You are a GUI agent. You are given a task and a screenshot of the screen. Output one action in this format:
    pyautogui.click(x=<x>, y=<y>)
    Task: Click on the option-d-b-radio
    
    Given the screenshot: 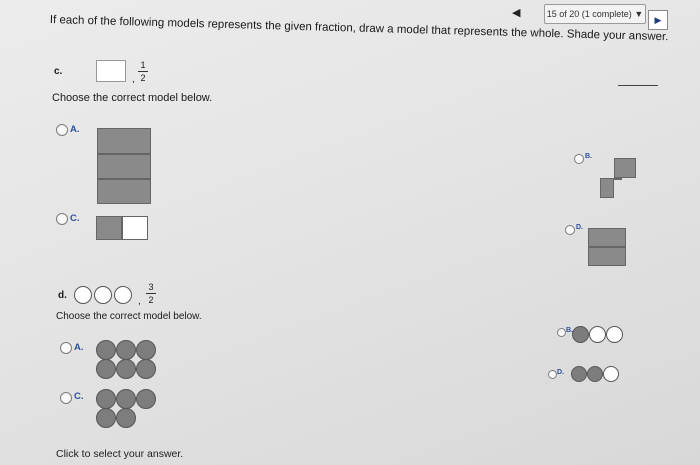 What is the action you would take?
    pyautogui.click(x=561, y=332)
    